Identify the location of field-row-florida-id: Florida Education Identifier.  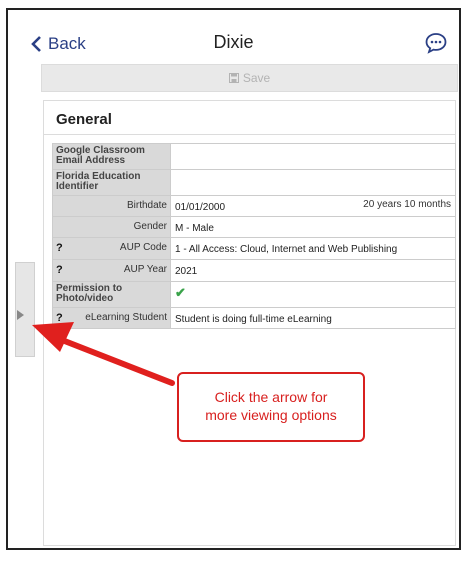
(254, 182).